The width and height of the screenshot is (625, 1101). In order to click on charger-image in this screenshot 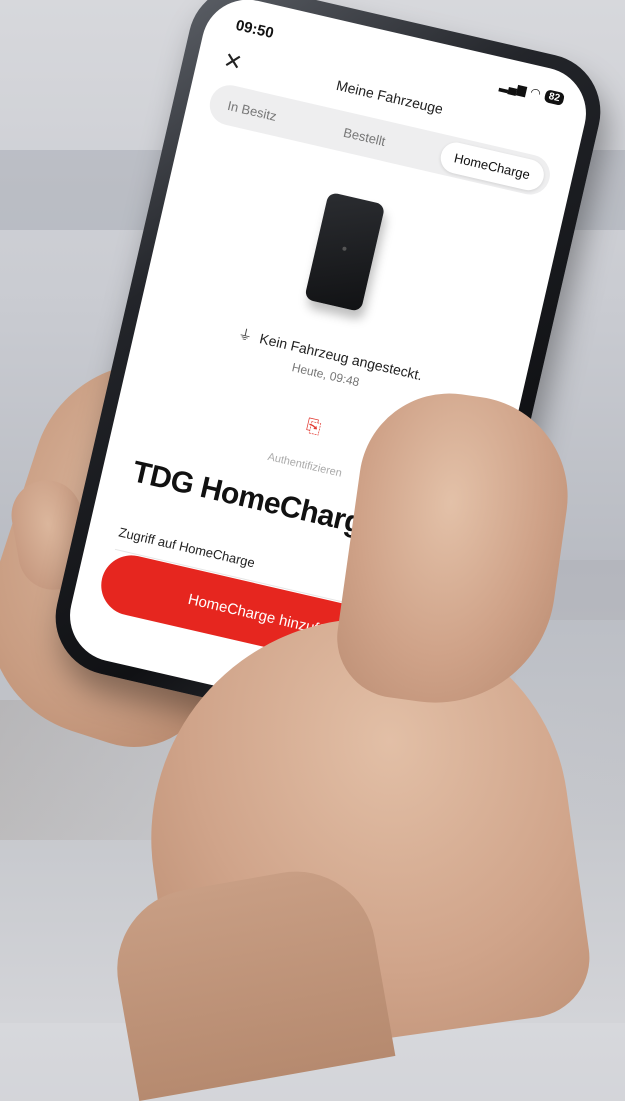, I will do `click(345, 251)`.